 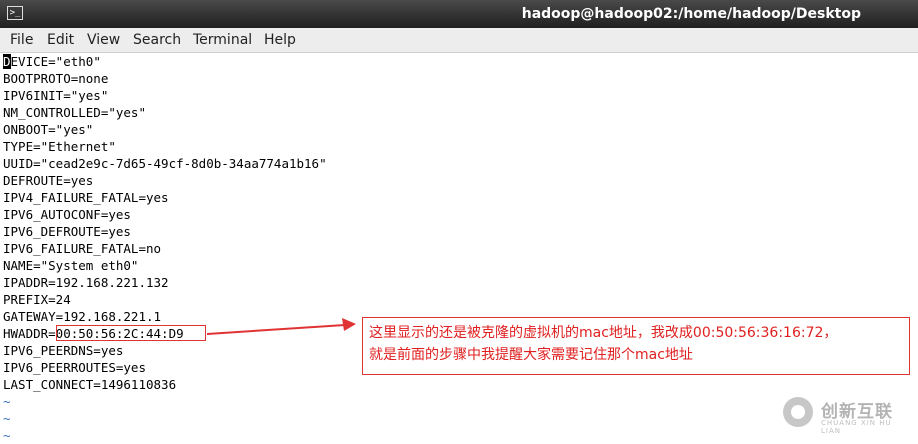 I want to click on watermark-logo: 创新互联 CHUANG XIN HU LIAN, so click(x=848, y=415).